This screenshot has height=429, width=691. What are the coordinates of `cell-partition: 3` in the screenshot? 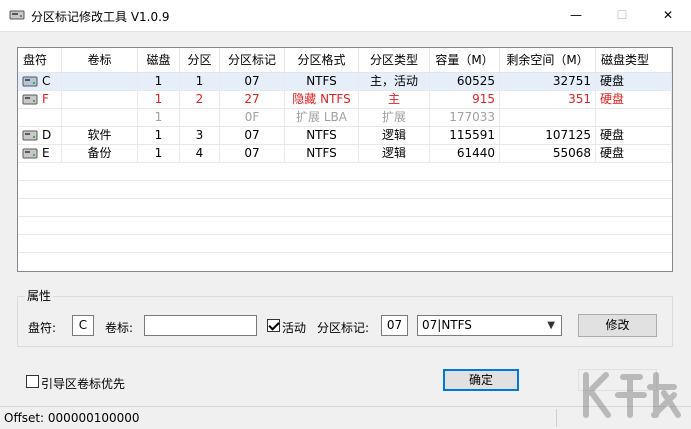 It's located at (200, 135).